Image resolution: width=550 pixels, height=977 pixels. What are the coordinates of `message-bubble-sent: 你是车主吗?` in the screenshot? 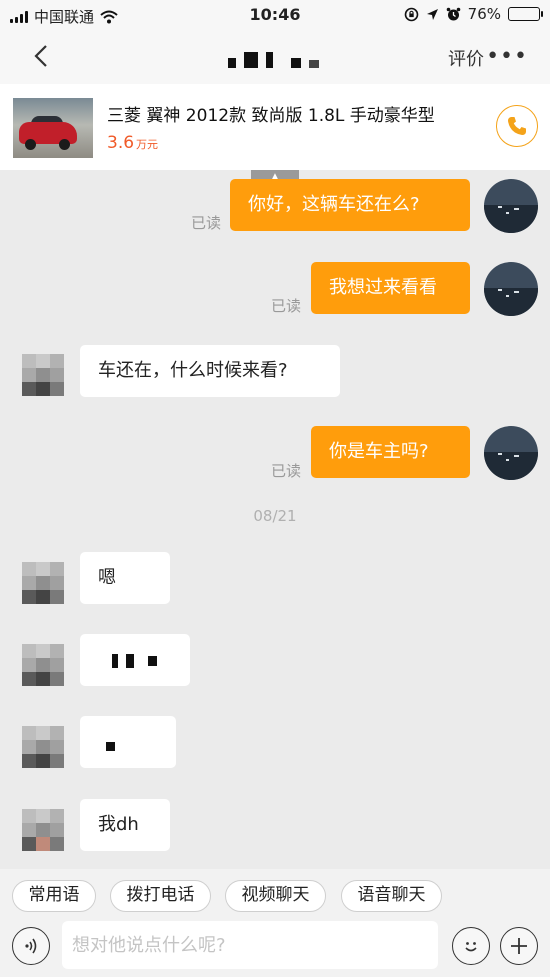 It's located at (390, 452).